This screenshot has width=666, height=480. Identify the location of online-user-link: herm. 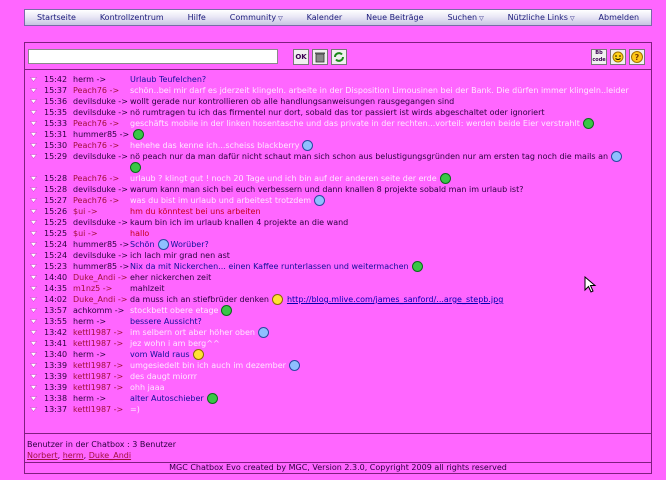
(73, 455).